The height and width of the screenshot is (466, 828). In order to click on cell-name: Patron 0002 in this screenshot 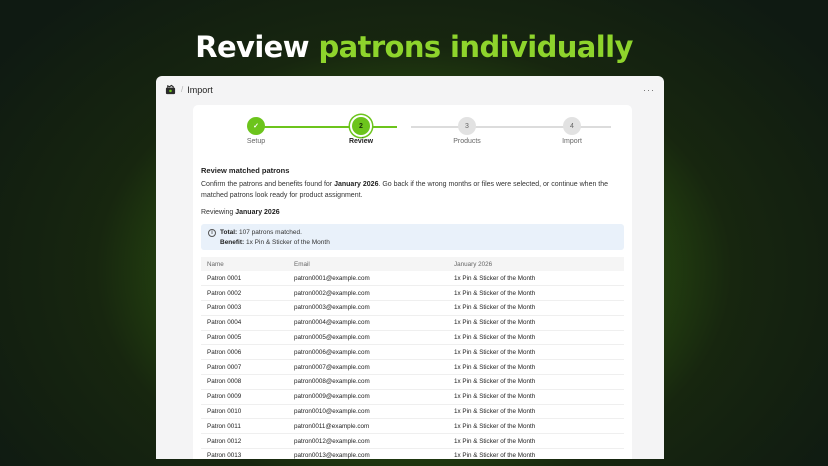, I will do `click(244, 293)`.